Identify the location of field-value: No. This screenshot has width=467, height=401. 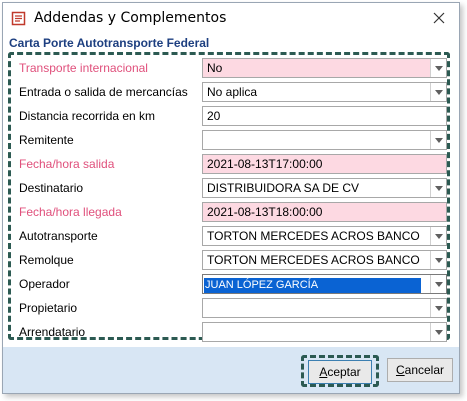
(215, 68).